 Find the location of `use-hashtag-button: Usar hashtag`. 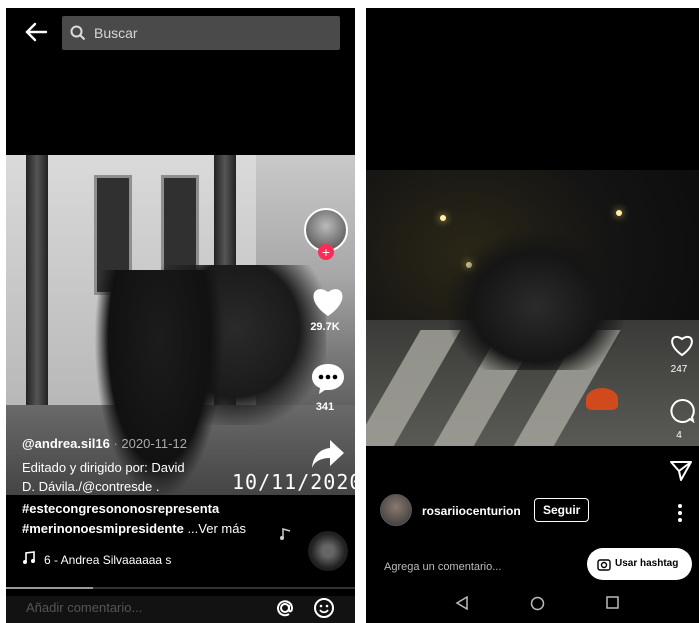

use-hashtag-button: Usar hashtag is located at coordinates (639, 564).